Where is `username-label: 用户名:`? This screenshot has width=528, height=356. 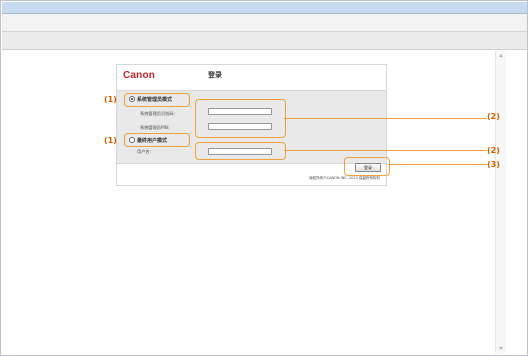
username-label: 用户名: is located at coordinates (144, 151).